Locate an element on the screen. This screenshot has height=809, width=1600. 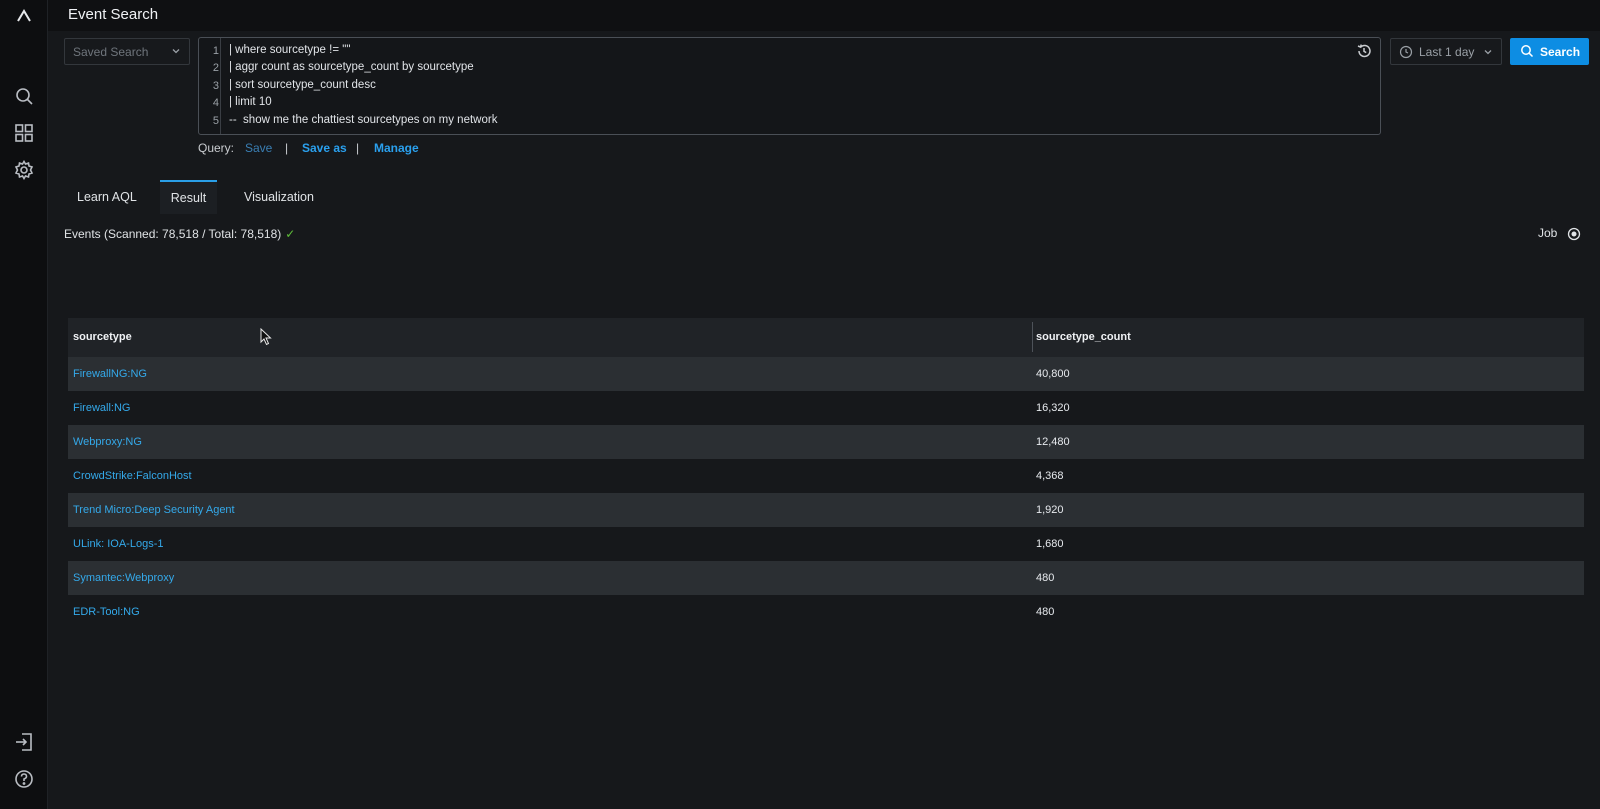
events-count-text: Events (Scanned: 78,518 / Total: 78,518) is located at coordinates (173, 234).